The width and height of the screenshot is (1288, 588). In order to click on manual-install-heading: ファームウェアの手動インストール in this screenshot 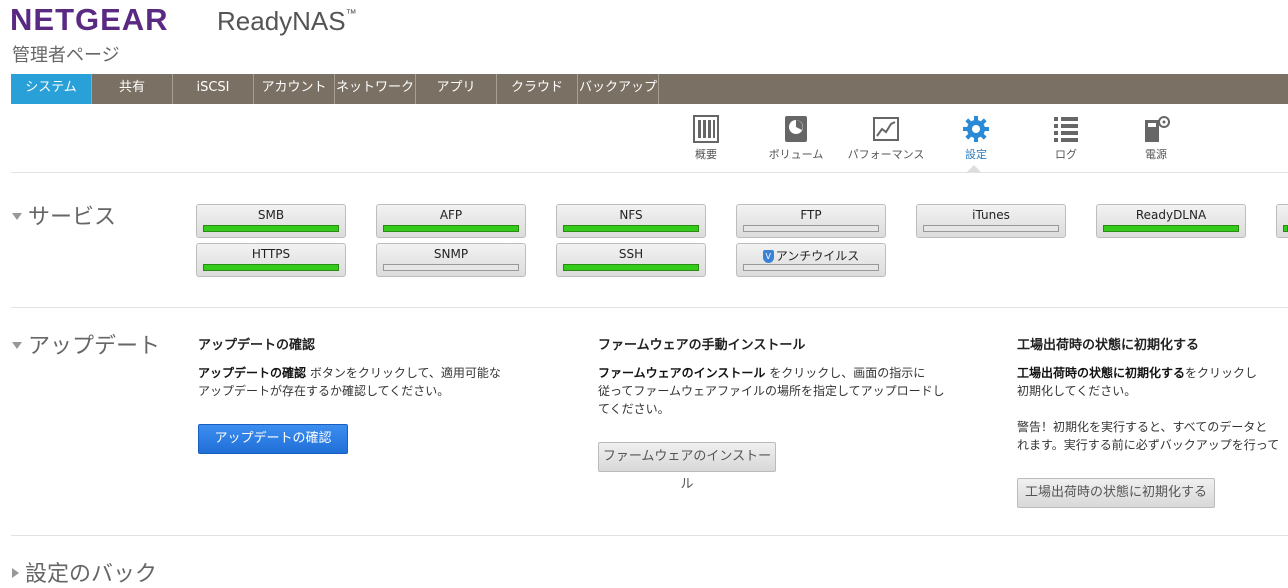, I will do `click(702, 345)`.